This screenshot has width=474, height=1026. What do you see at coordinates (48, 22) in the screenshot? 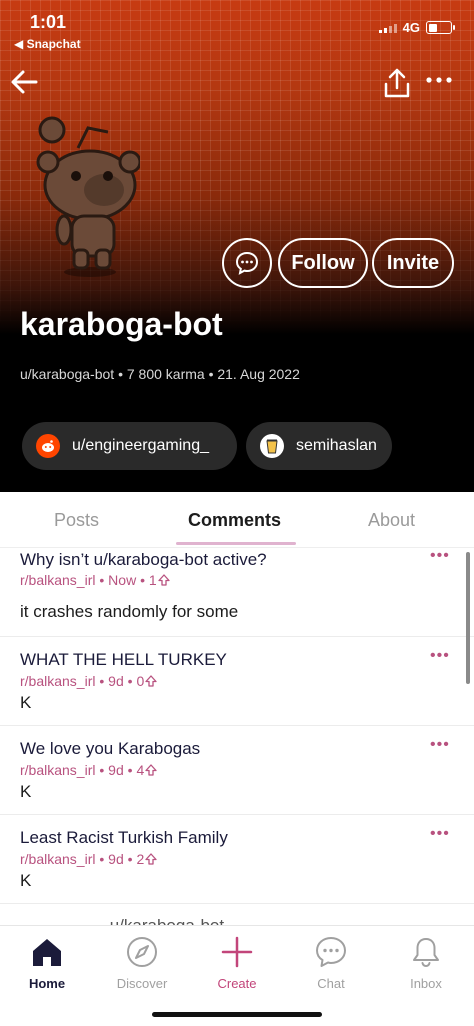
I see `status-time: 1:01` at bounding box center [48, 22].